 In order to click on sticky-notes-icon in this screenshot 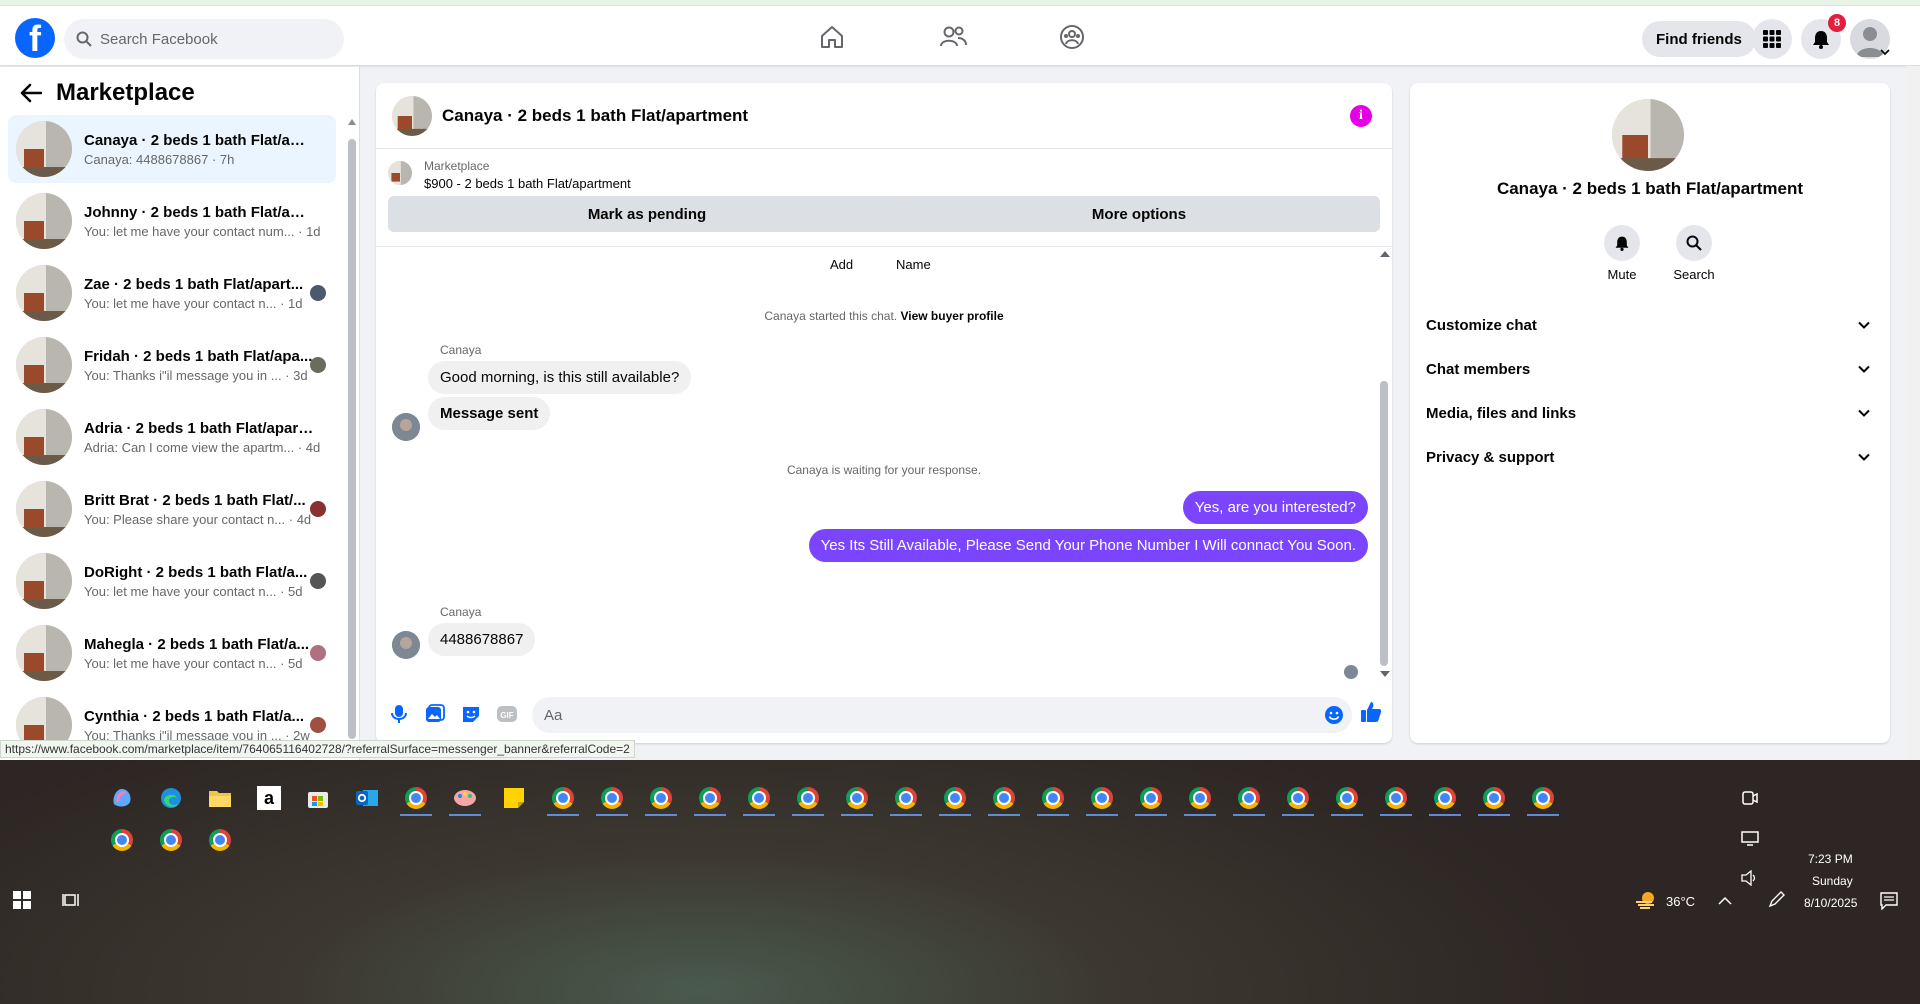, I will do `click(514, 798)`.